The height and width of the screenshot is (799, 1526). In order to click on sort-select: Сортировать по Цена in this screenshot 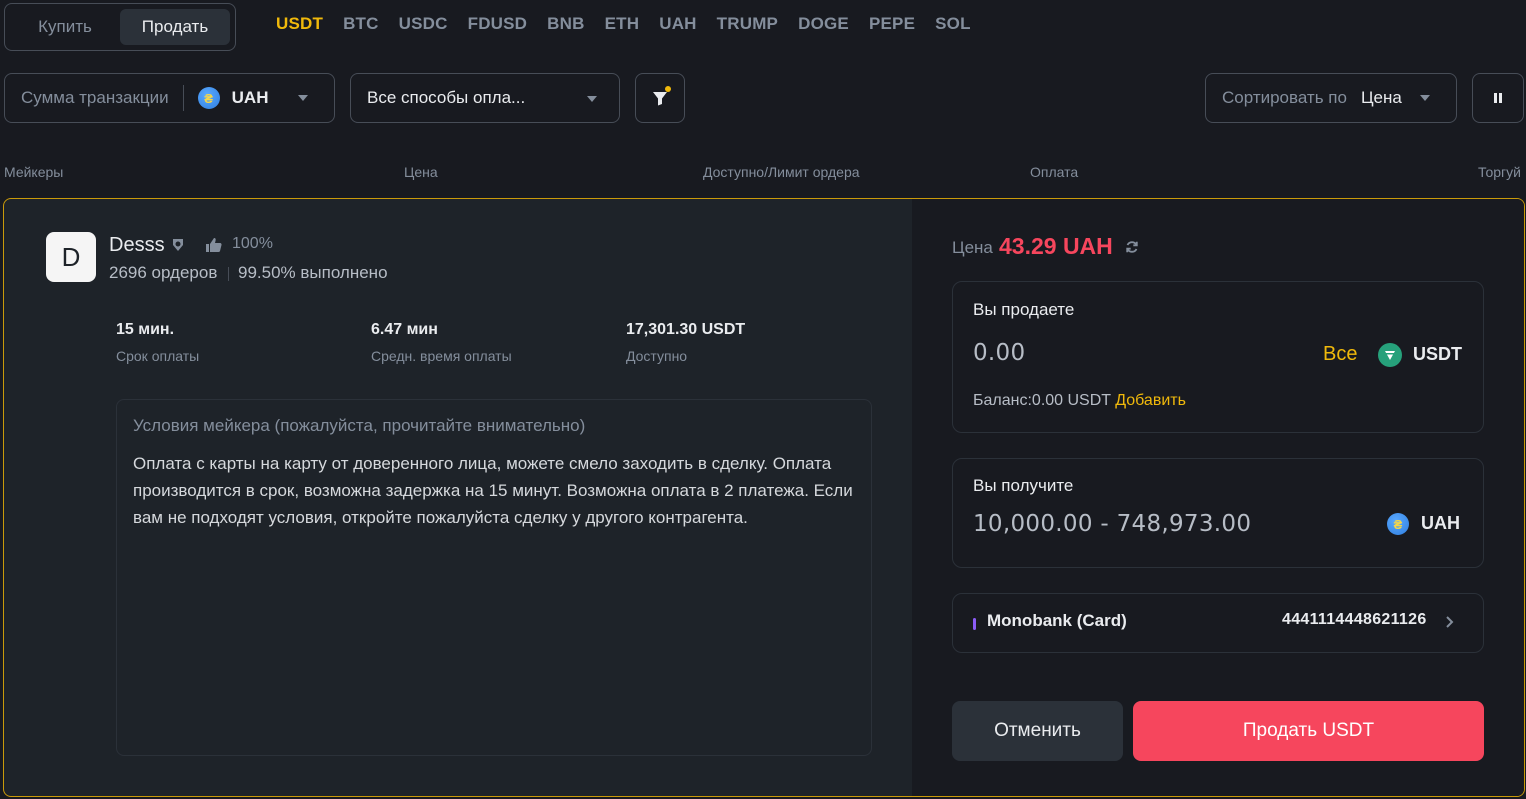, I will do `click(1331, 98)`.